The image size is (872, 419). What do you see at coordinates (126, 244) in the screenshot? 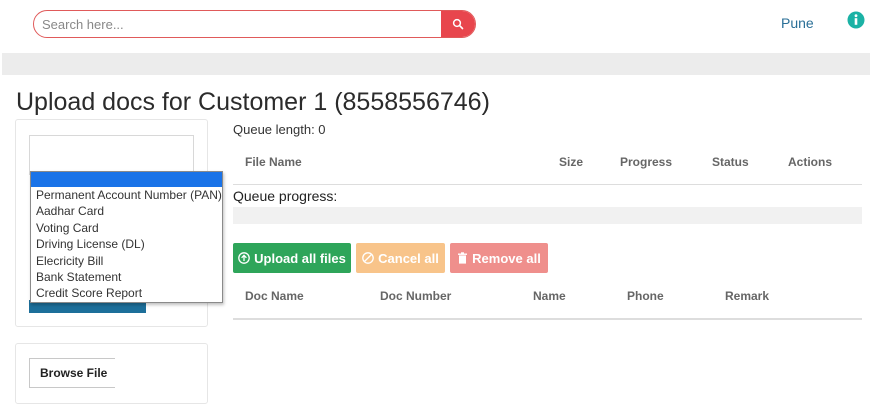
I see `dropdown-option-driving-license: Driving License (DL)` at bounding box center [126, 244].